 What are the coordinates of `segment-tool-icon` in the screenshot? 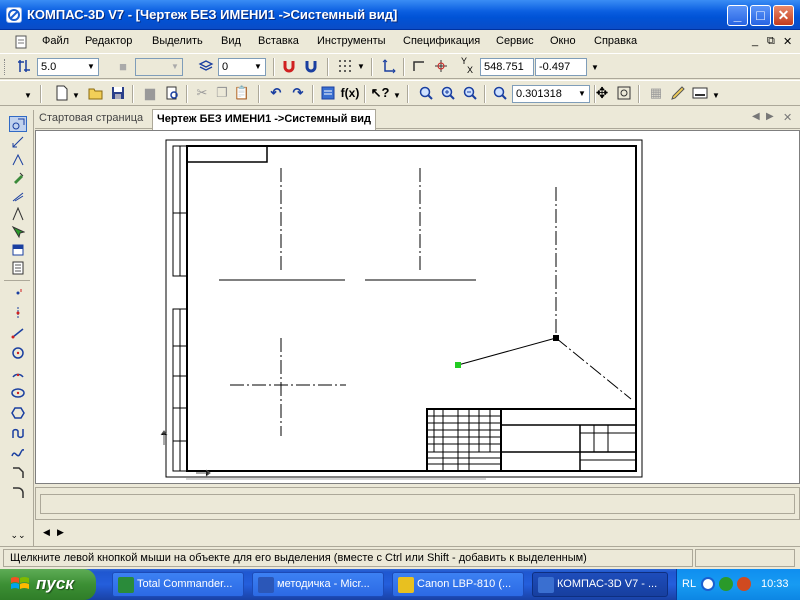 It's located at (18, 333).